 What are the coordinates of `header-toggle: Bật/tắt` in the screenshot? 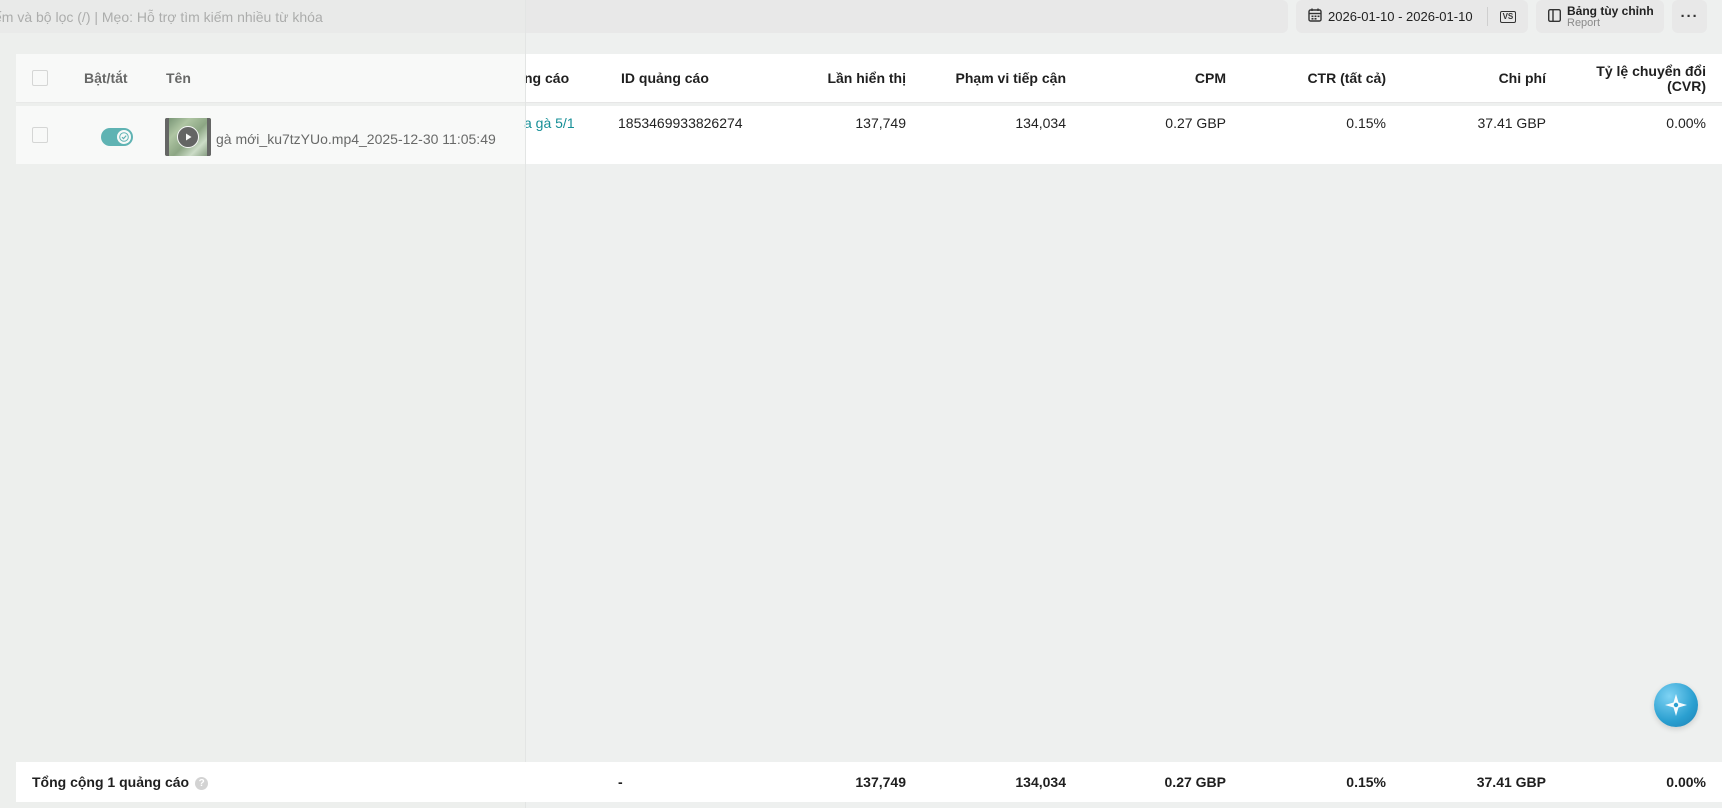 It's located at (106, 78).